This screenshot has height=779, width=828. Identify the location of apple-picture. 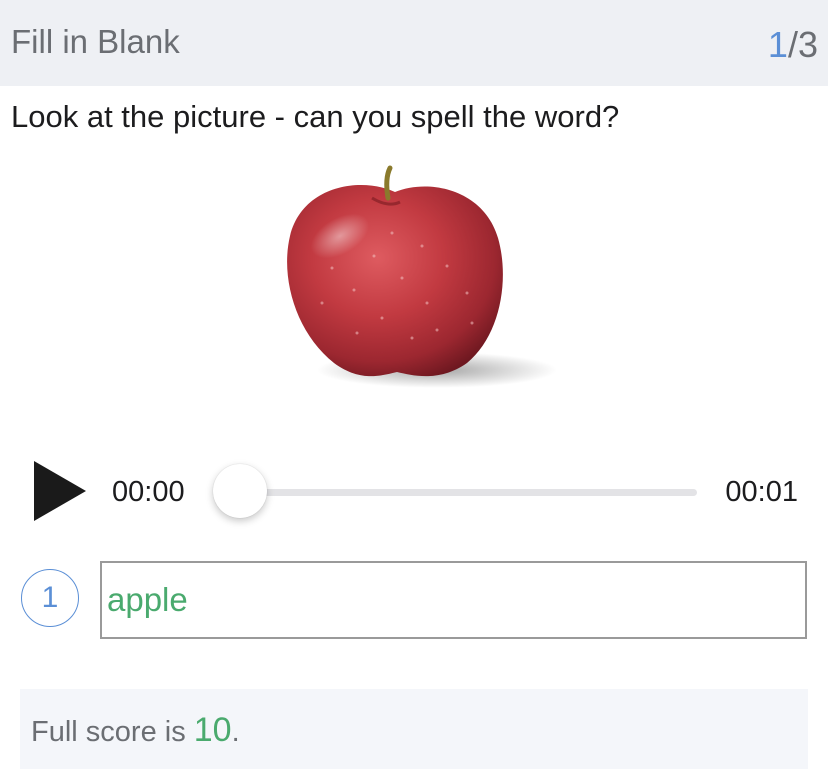
(412, 278).